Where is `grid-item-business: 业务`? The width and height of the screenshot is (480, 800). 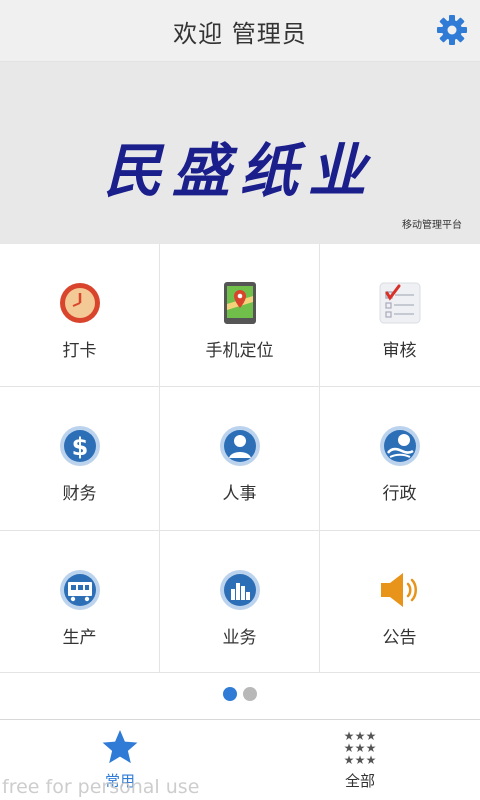
grid-item-business: 业务 is located at coordinates (239, 602).